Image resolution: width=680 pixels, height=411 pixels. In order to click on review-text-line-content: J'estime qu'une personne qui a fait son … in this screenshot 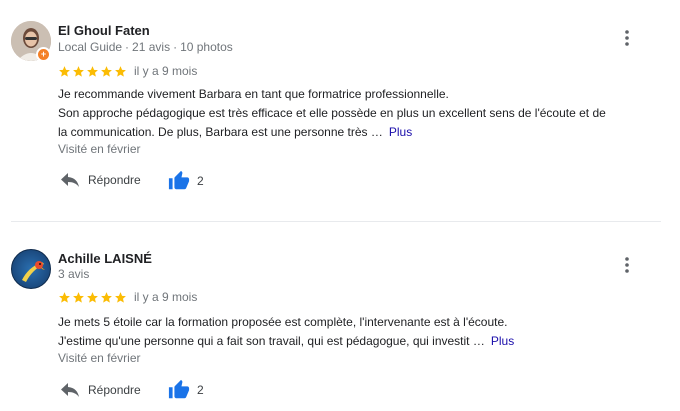, I will do `click(271, 341)`.